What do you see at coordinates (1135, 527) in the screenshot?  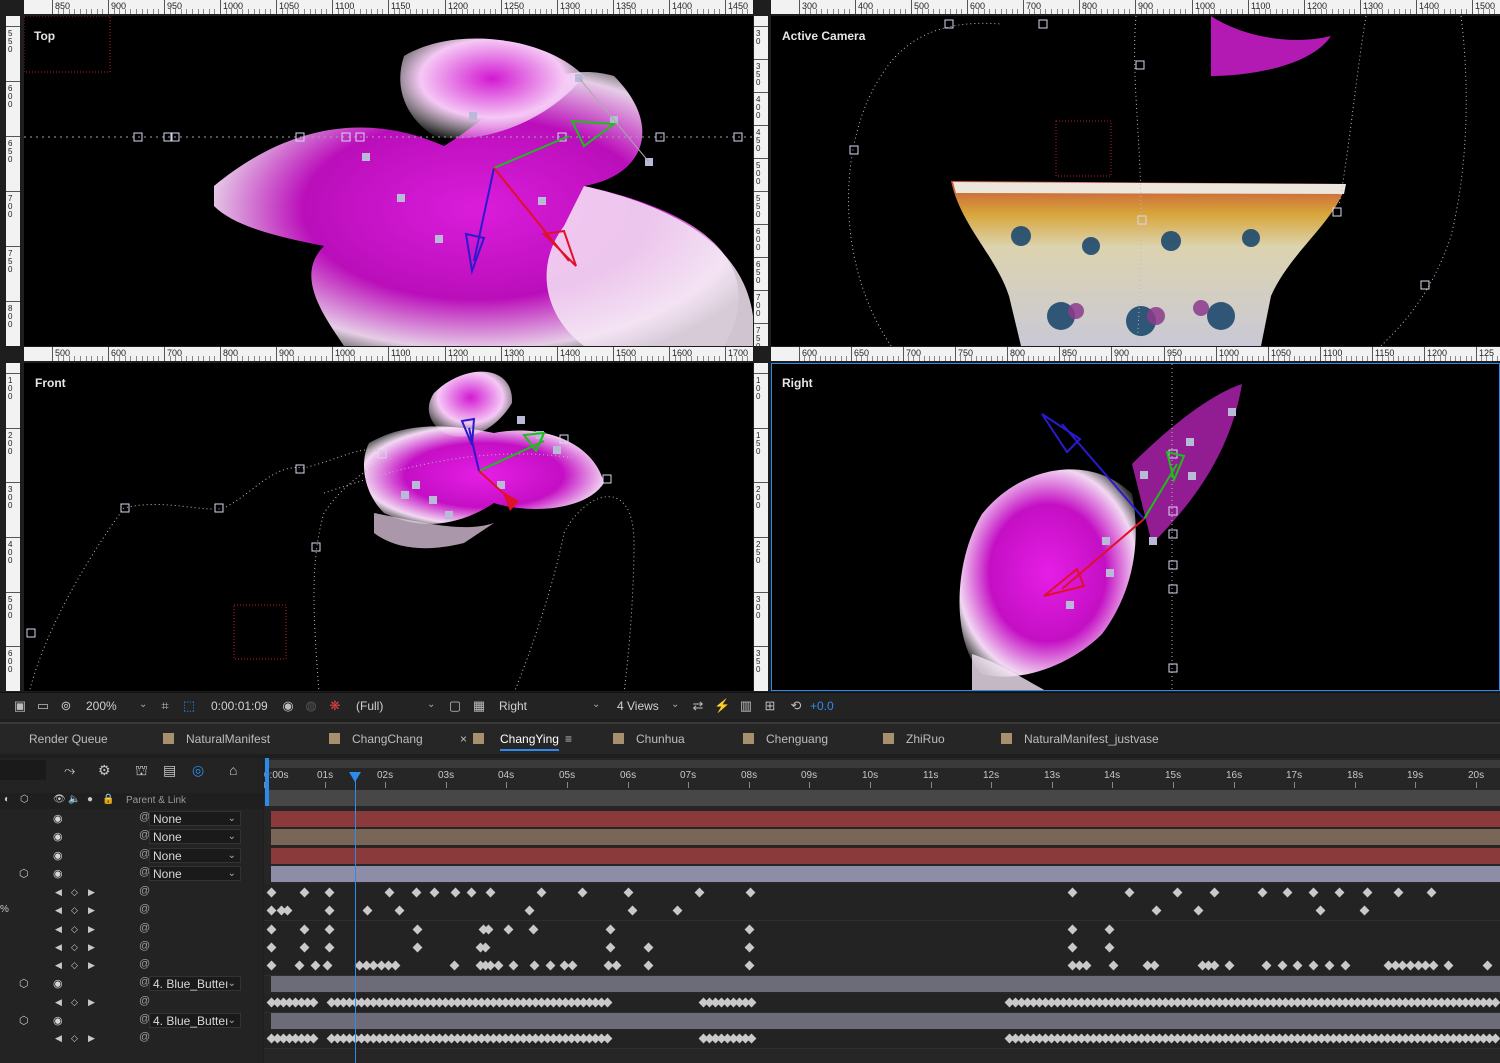 I see `right-viewer: Right` at bounding box center [1135, 527].